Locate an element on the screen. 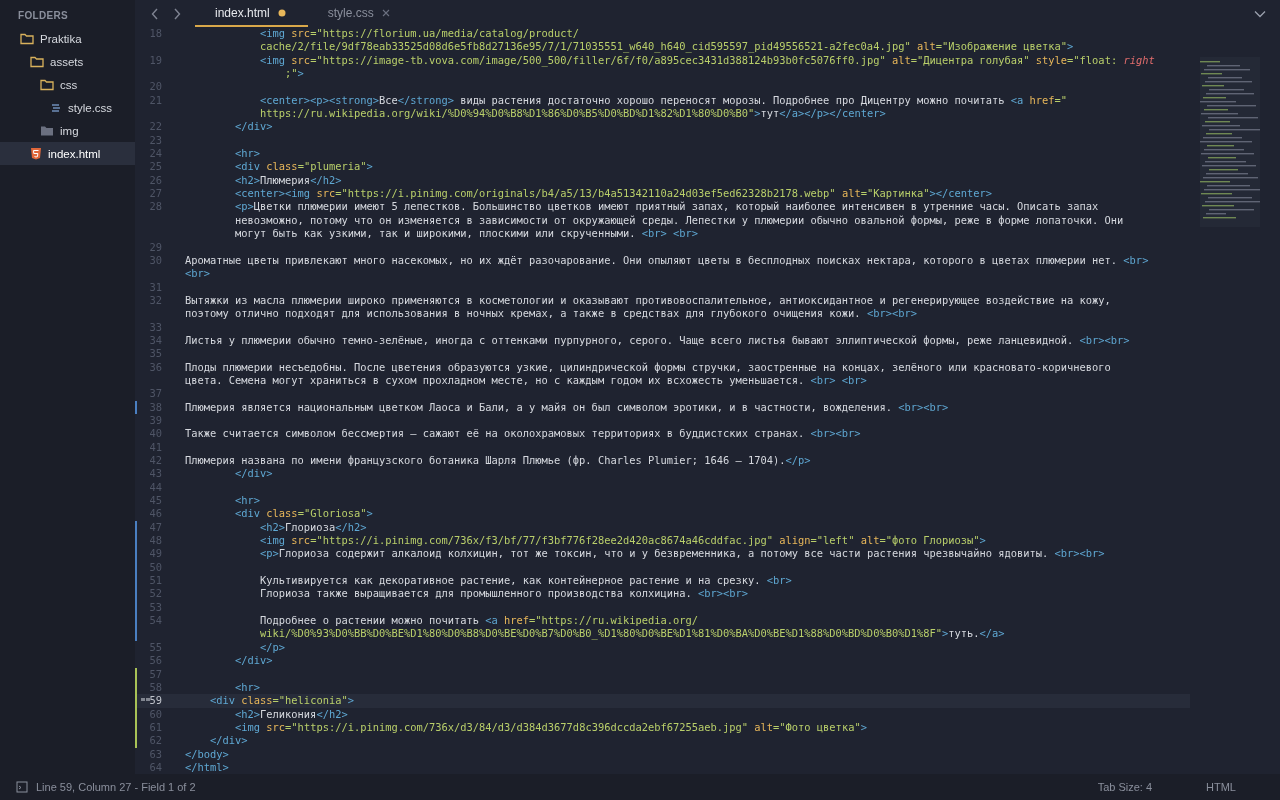 This screenshot has width=1280, height=800. tree-label: style.css is located at coordinates (90, 107).